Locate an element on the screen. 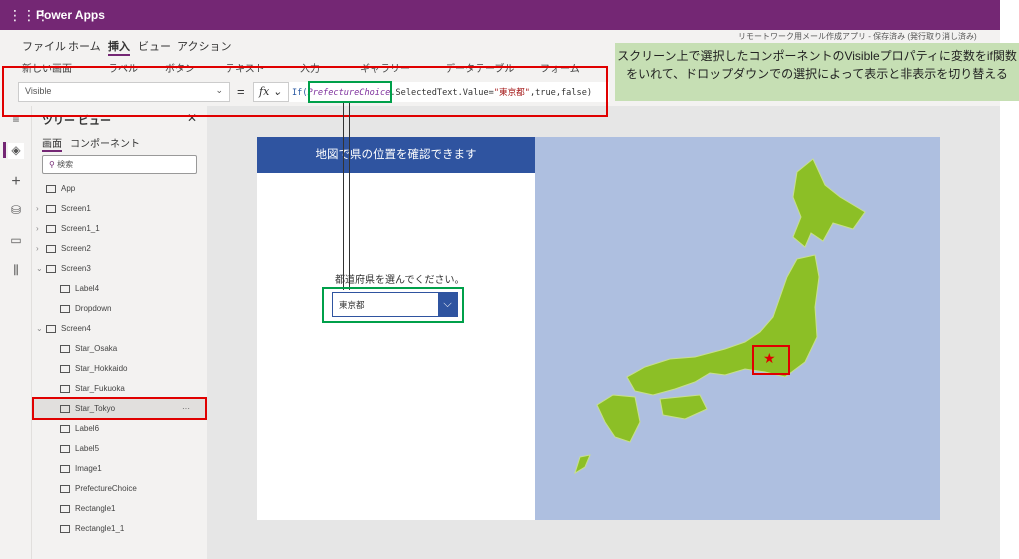 This screenshot has width=1019, height=559. tree-item-label: Star_Osaka is located at coordinates (96, 348).